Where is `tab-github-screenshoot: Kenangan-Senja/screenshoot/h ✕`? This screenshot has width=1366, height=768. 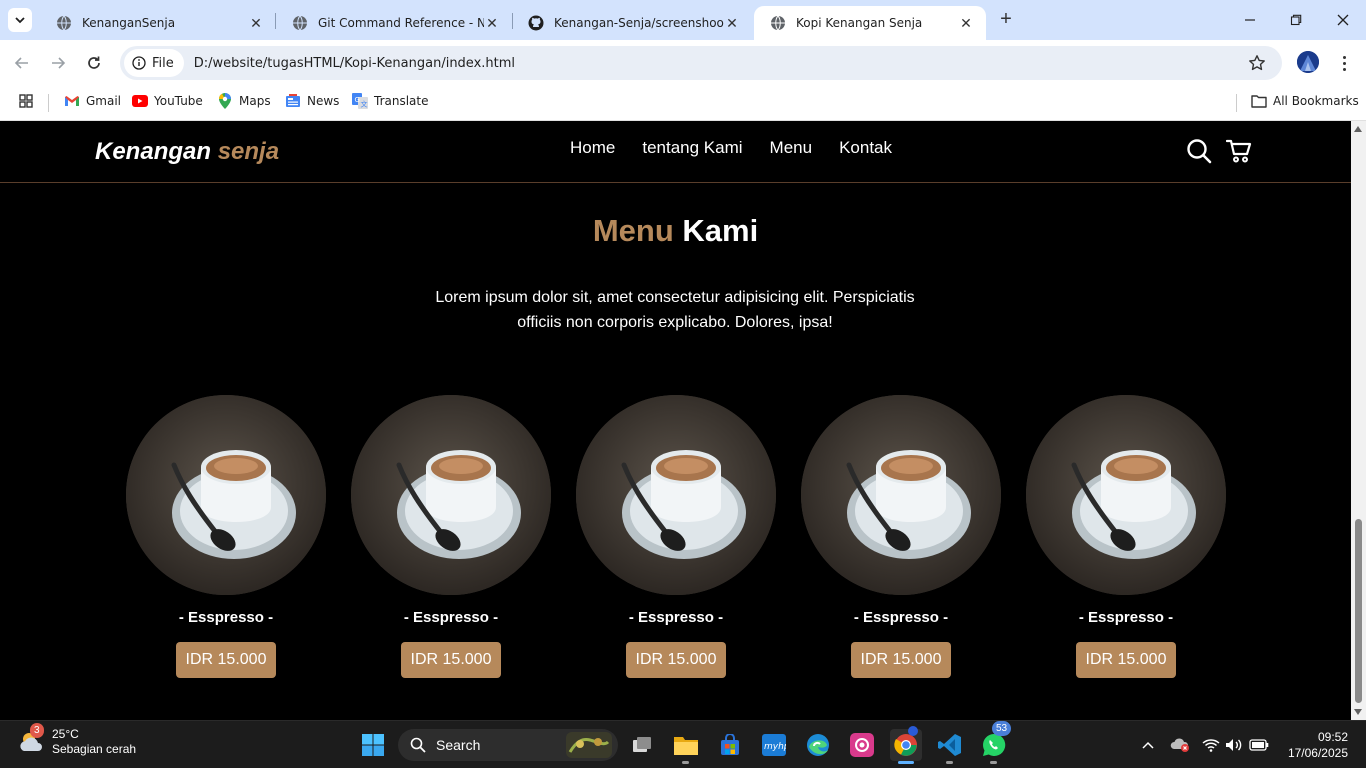 tab-github-screenshoot: Kenangan-Senja/screenshoot/h ✕ is located at coordinates (632, 23).